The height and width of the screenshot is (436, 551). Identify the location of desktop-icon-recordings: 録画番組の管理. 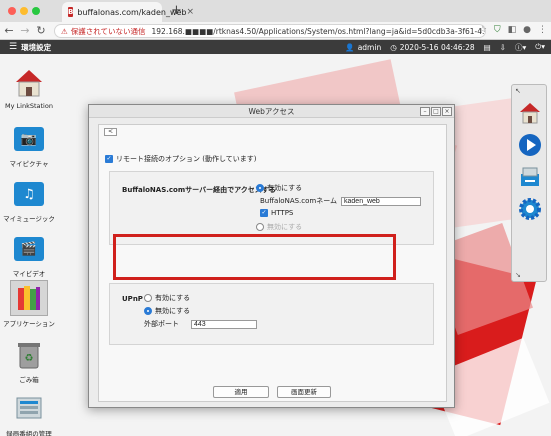
(29, 414).